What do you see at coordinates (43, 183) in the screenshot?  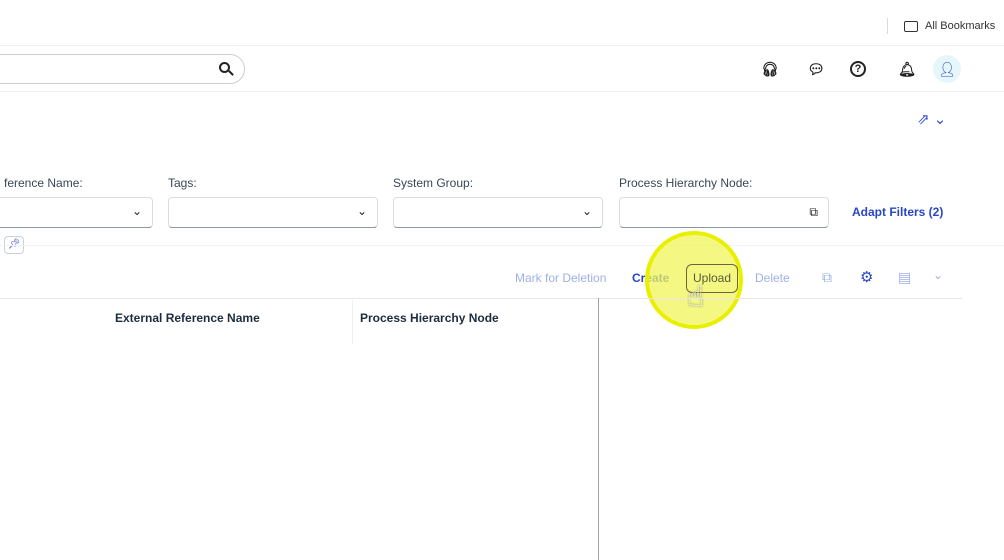 I see `filter-label: ference Name:` at bounding box center [43, 183].